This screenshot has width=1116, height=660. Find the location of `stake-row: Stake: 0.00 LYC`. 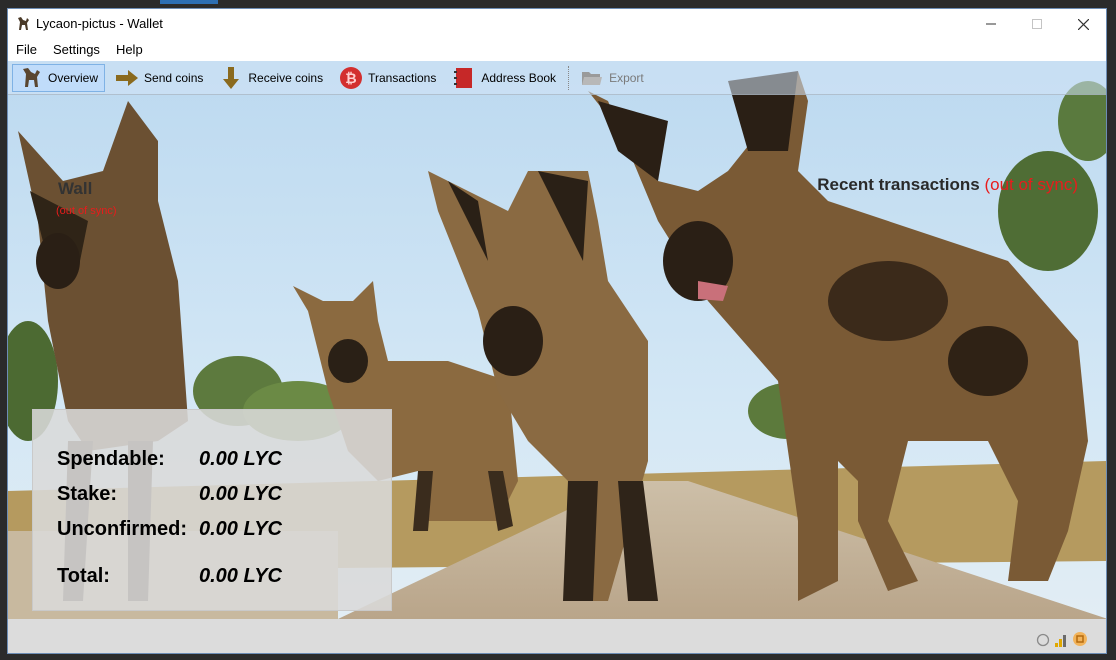

stake-row: Stake: 0.00 LYC is located at coordinates (169, 494).